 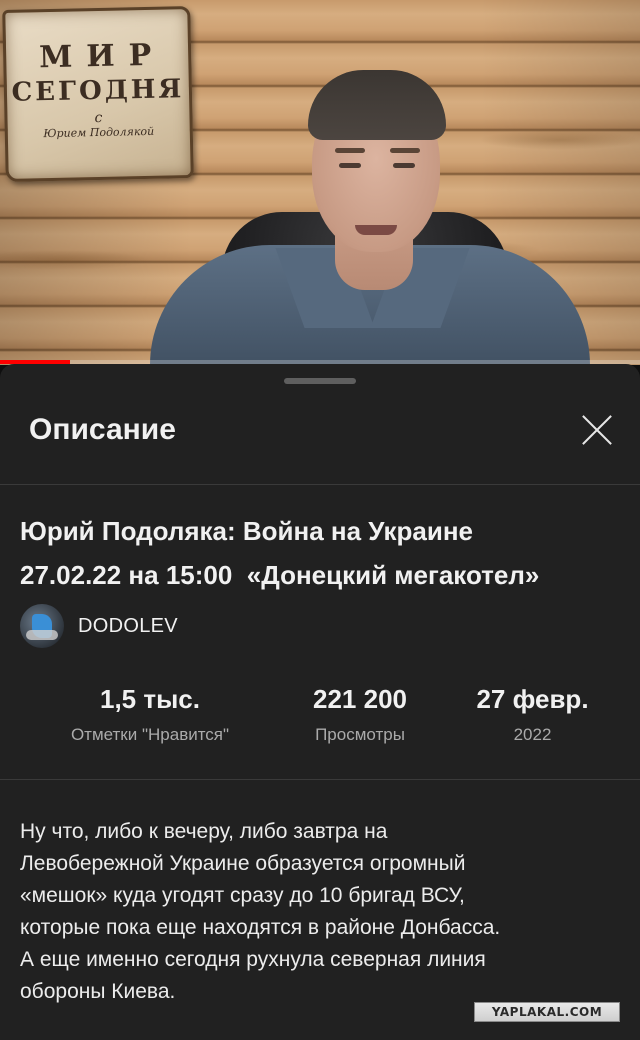 What do you see at coordinates (547, 1012) in the screenshot?
I see `site-watermark: YAPLAKAL.COM` at bounding box center [547, 1012].